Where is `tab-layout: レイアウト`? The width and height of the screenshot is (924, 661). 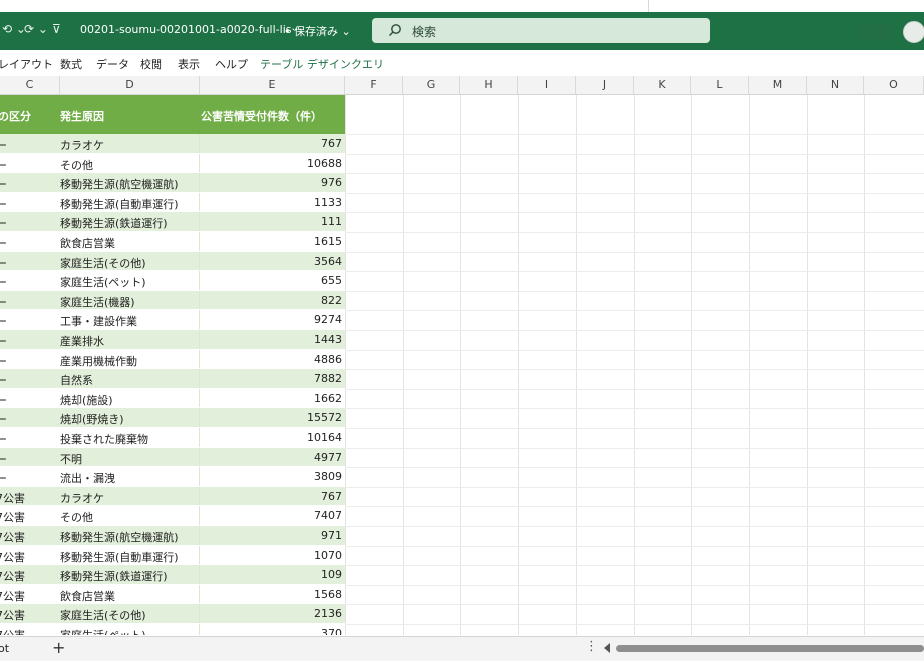
tab-layout: レイアウト is located at coordinates (26, 64).